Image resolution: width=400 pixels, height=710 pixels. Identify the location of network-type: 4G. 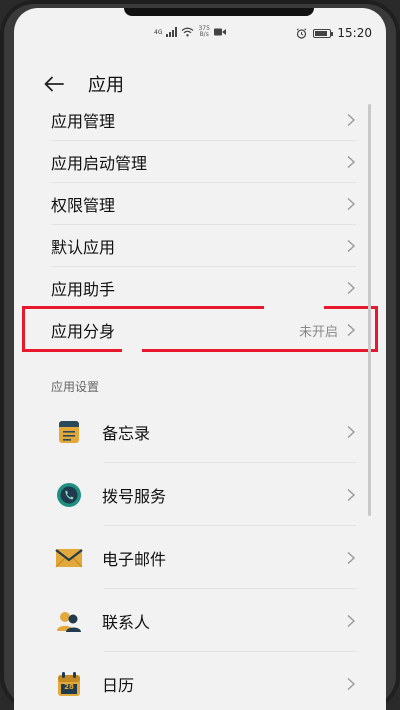
(158, 32).